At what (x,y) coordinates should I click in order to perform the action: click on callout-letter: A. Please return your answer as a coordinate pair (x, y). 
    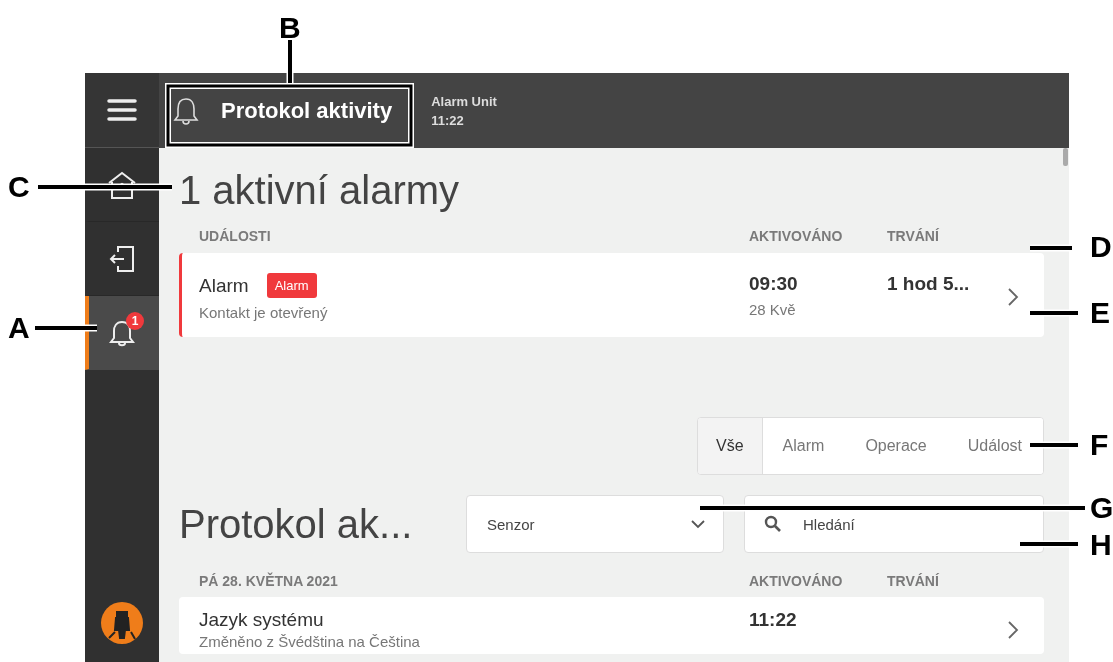
    Looking at the image, I should click on (19, 328).